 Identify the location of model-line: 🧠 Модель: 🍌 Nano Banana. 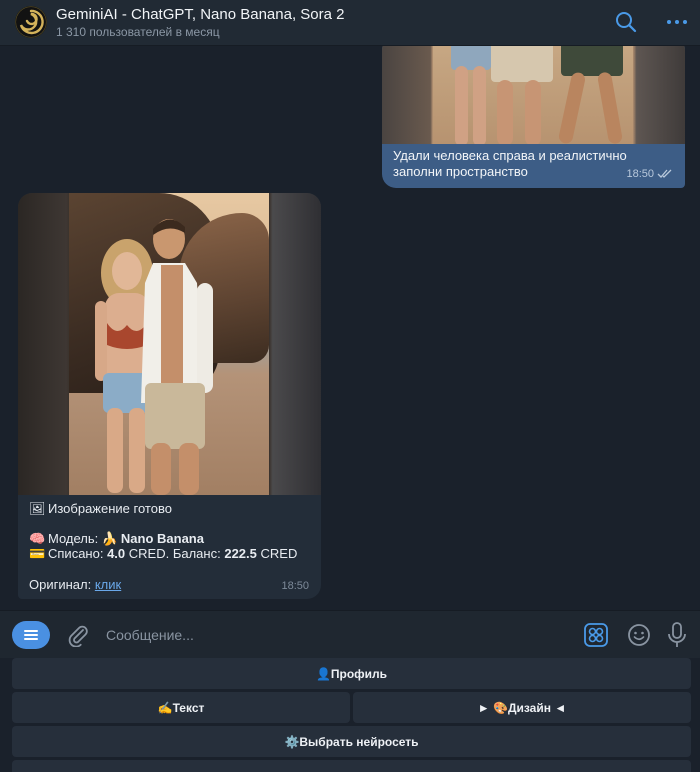
(116, 538).